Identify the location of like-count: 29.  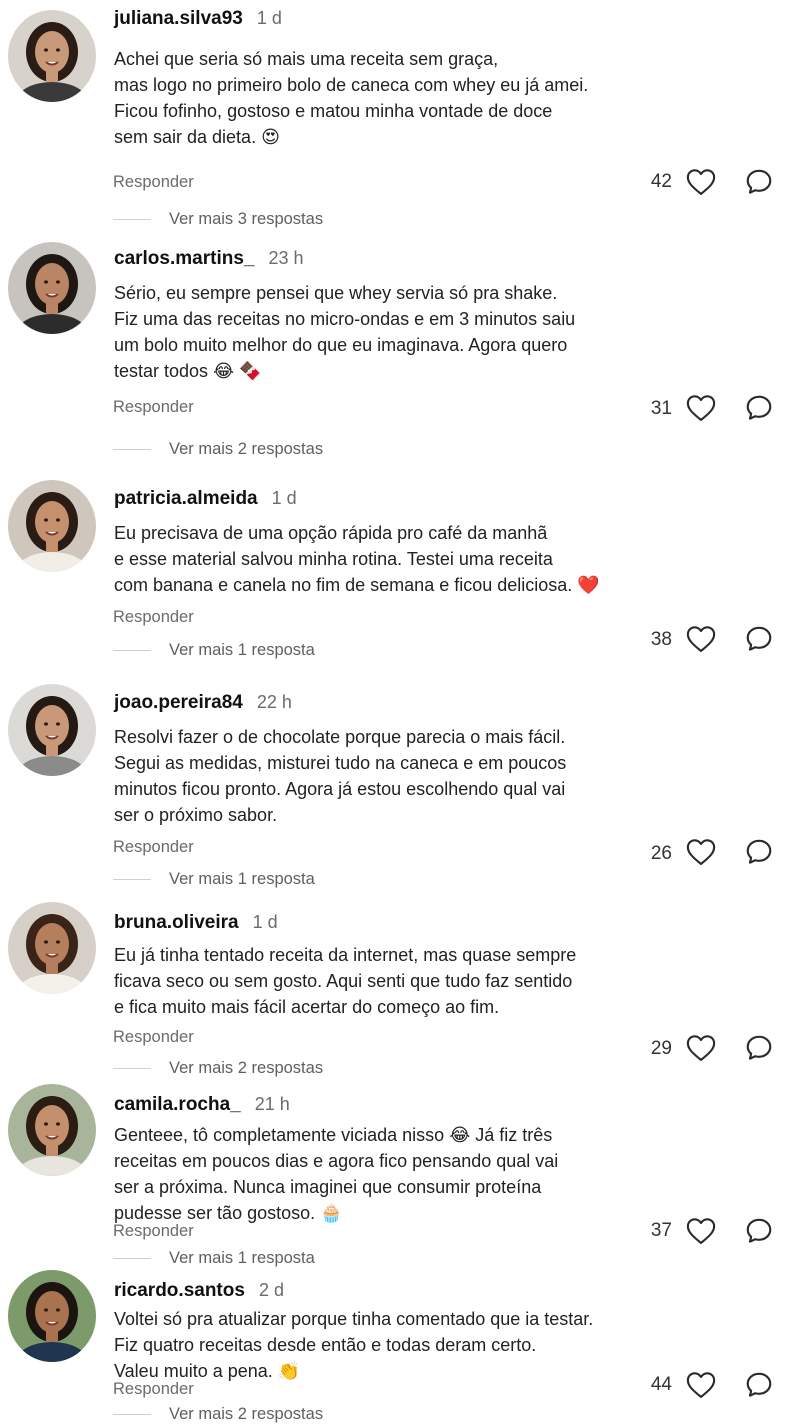
(661, 1048).